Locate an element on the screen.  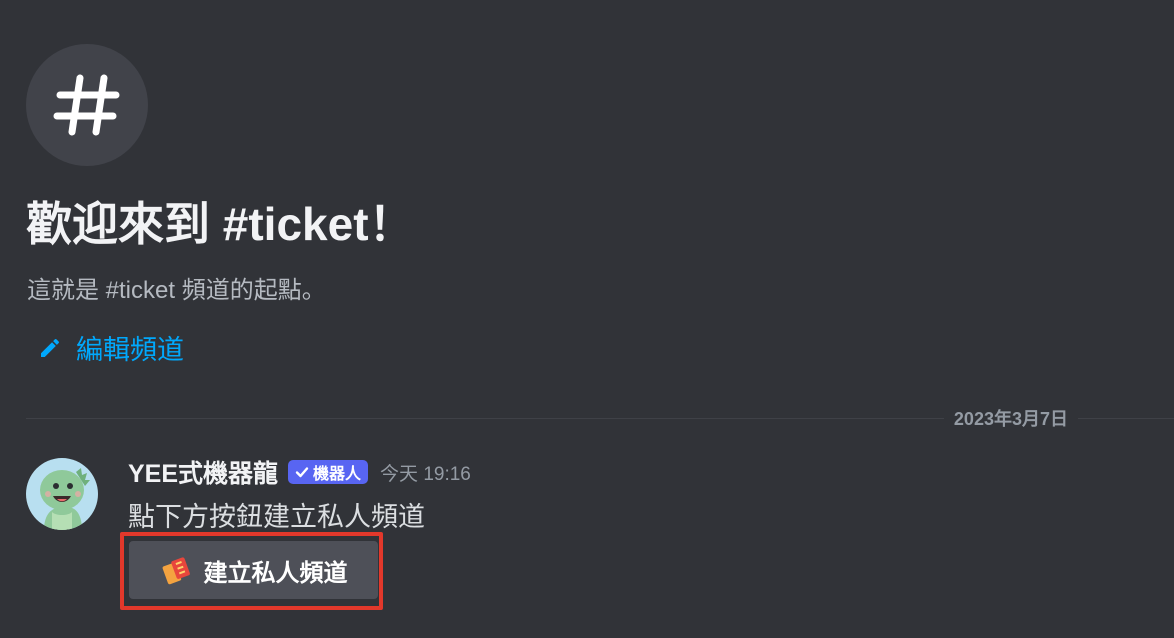
ticket-icon is located at coordinates (176, 571).